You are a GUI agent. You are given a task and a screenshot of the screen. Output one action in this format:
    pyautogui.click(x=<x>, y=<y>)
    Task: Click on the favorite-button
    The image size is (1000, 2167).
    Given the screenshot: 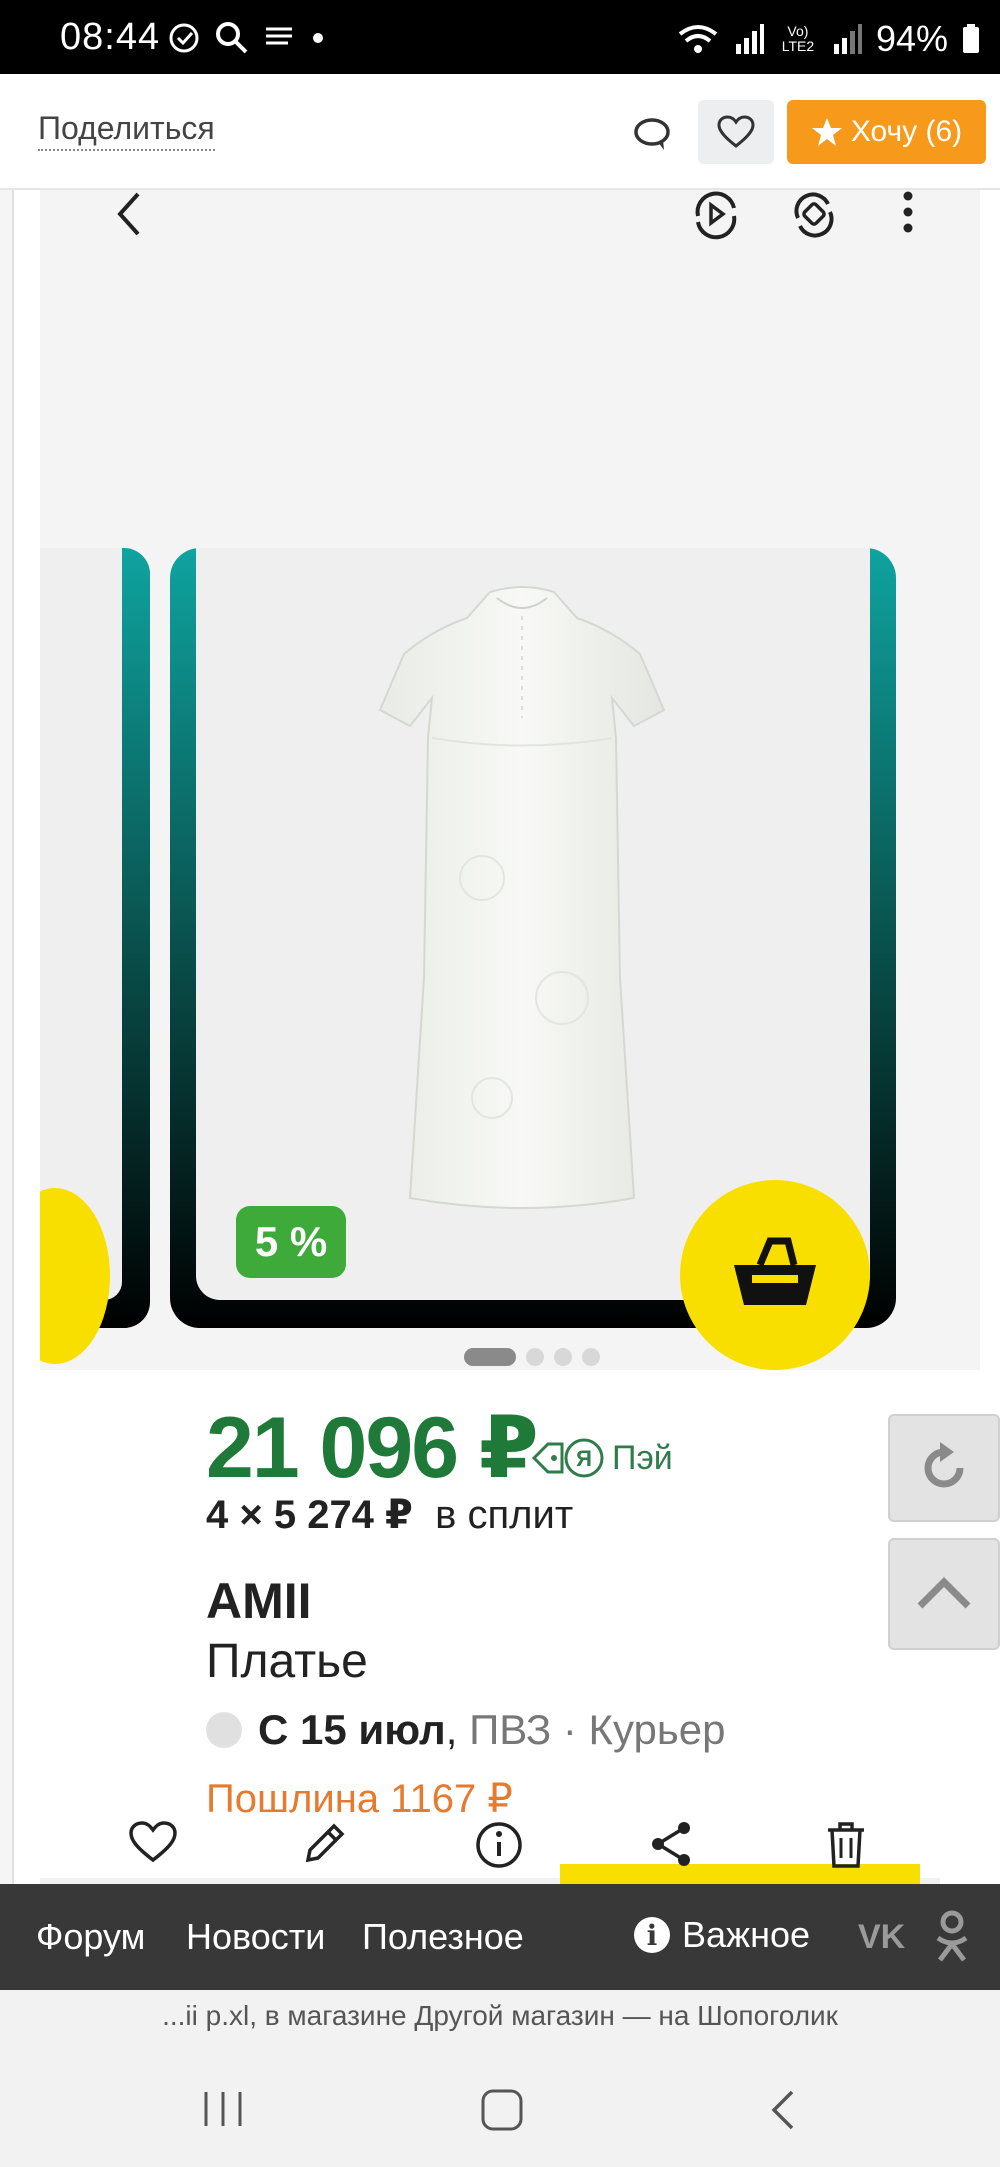 What is the action you would take?
    pyautogui.click(x=736, y=132)
    